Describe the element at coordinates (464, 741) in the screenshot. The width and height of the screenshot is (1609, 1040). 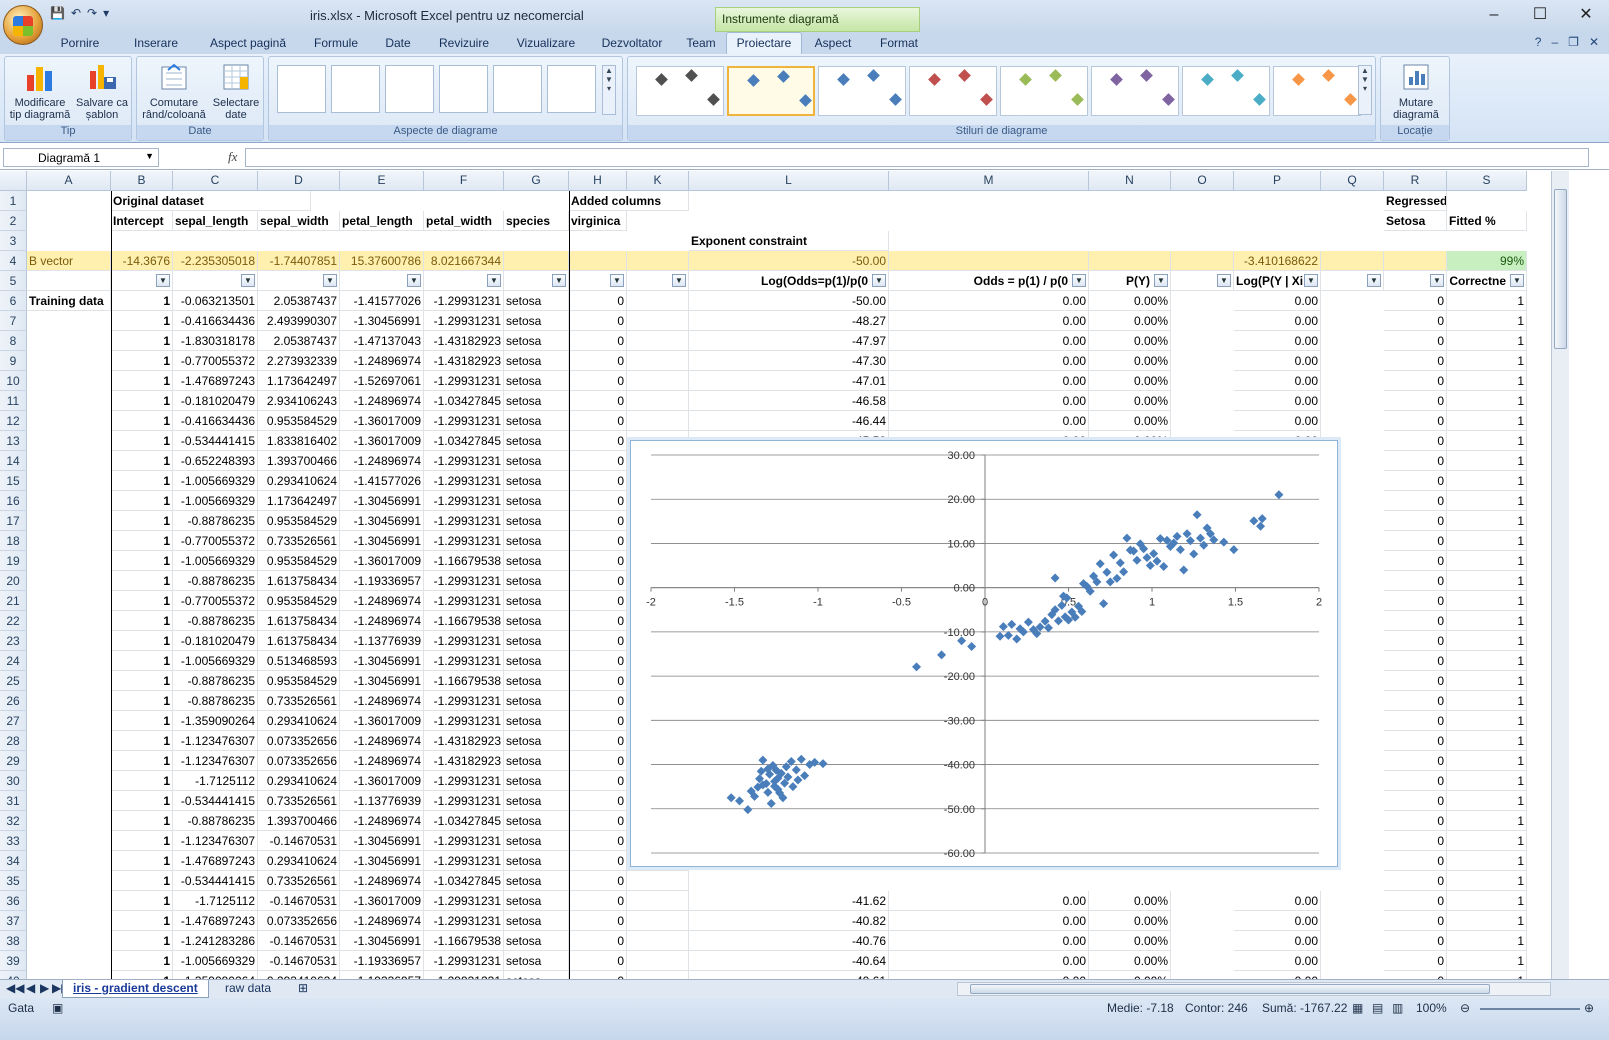
I see `cell: -1.43182923` at that location.